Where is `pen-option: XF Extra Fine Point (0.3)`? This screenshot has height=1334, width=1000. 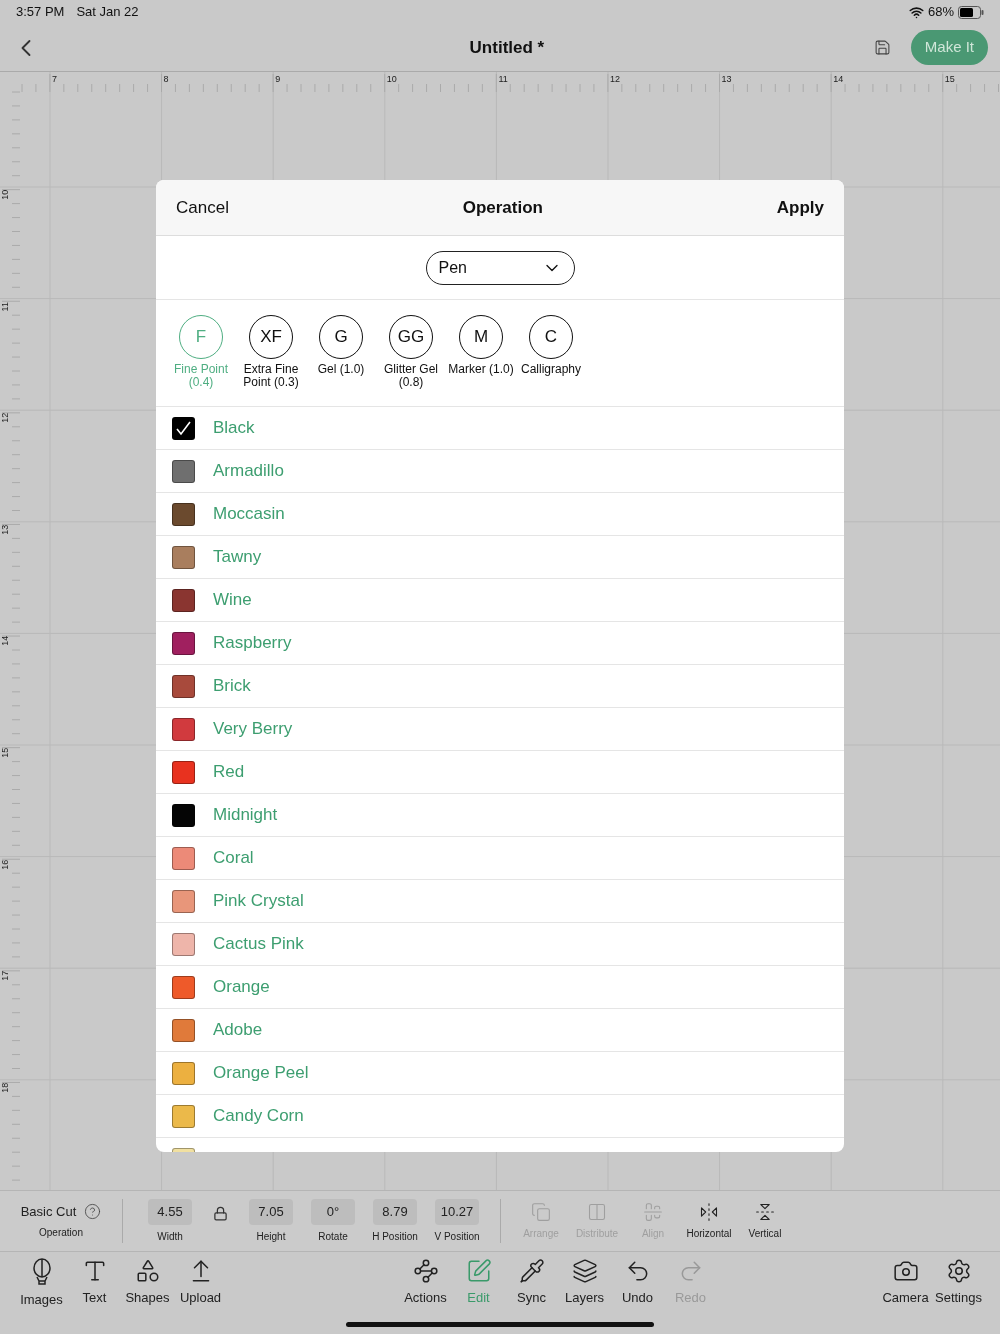
pen-option: XF Extra Fine Point (0.3) is located at coordinates (271, 352).